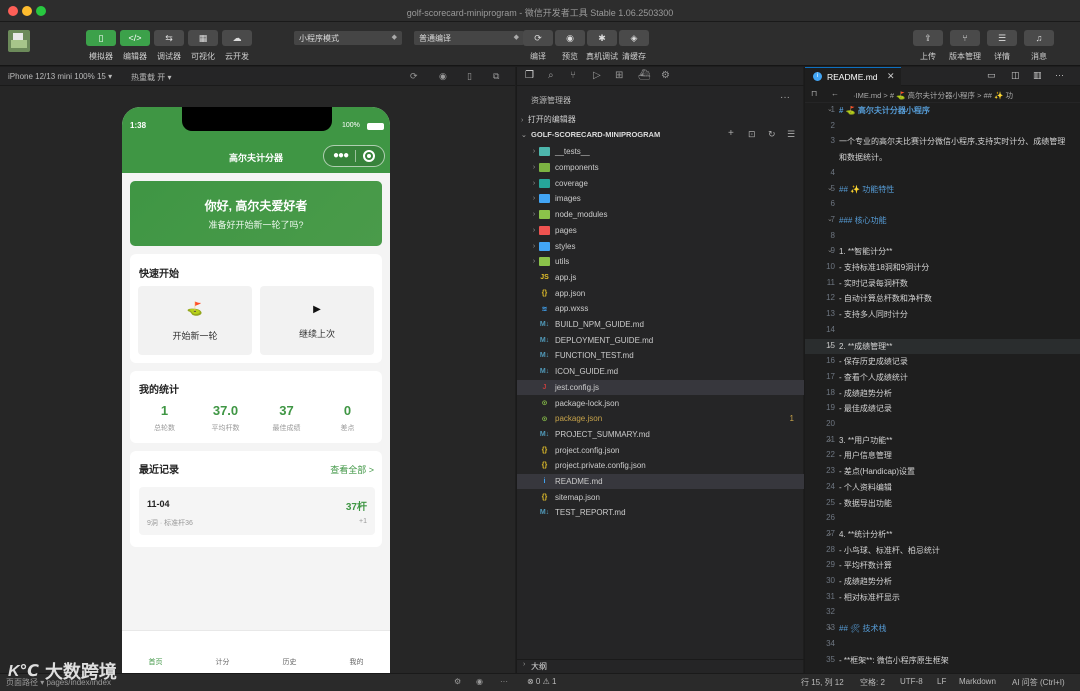 The image size is (1080, 691). What do you see at coordinates (457, 681) in the screenshot?
I see `bug-report-icon: ⚙` at bounding box center [457, 681].